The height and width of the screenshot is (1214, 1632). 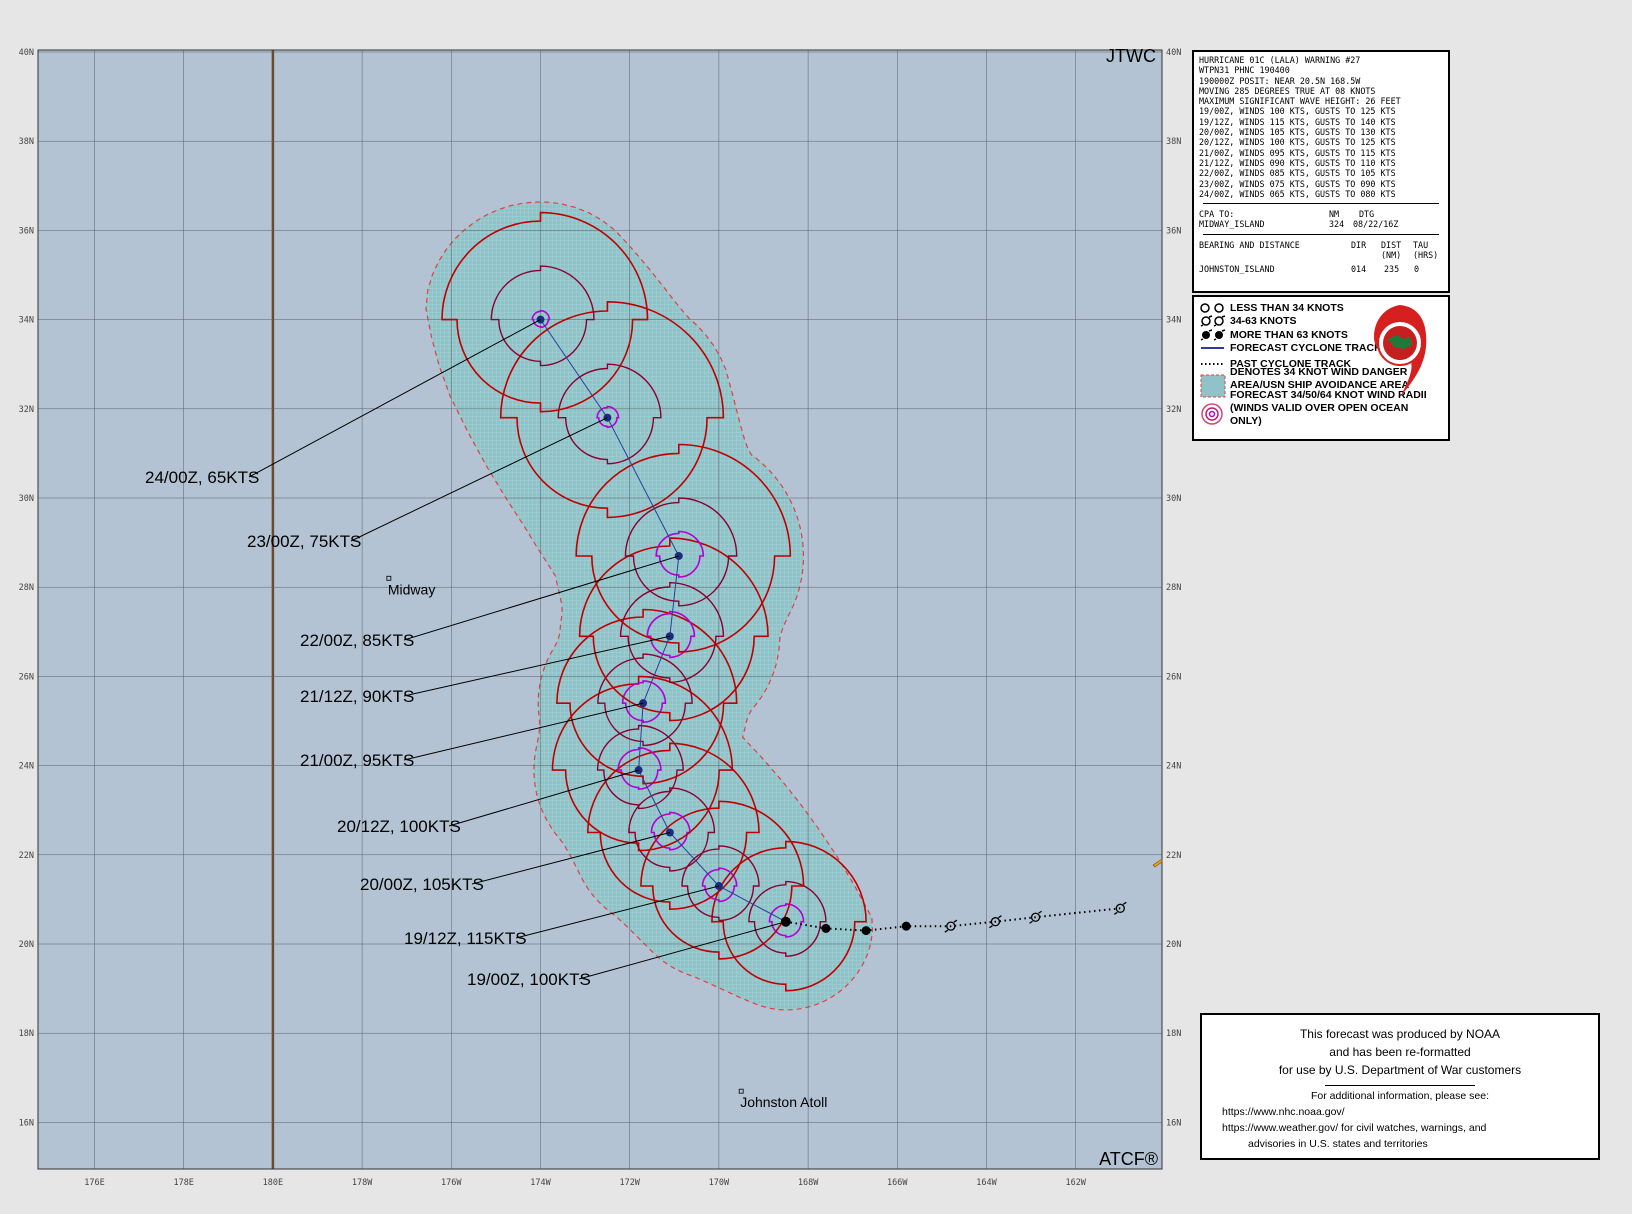 What do you see at coordinates (1128, 1159) in the screenshot?
I see `atcf-mark: ATCF®` at bounding box center [1128, 1159].